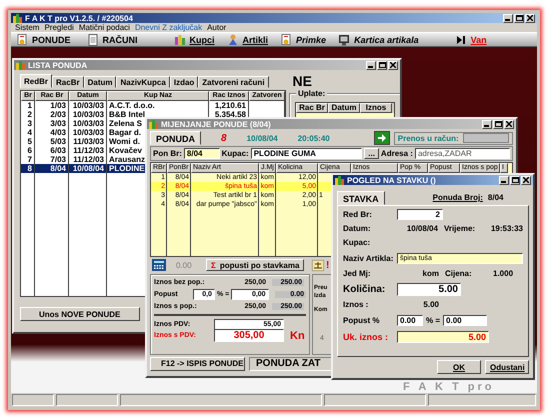 This screenshot has height=417, width=548. What do you see at coordinates (430, 304) in the screenshot?
I see `field-value: 5.00` at bounding box center [430, 304].